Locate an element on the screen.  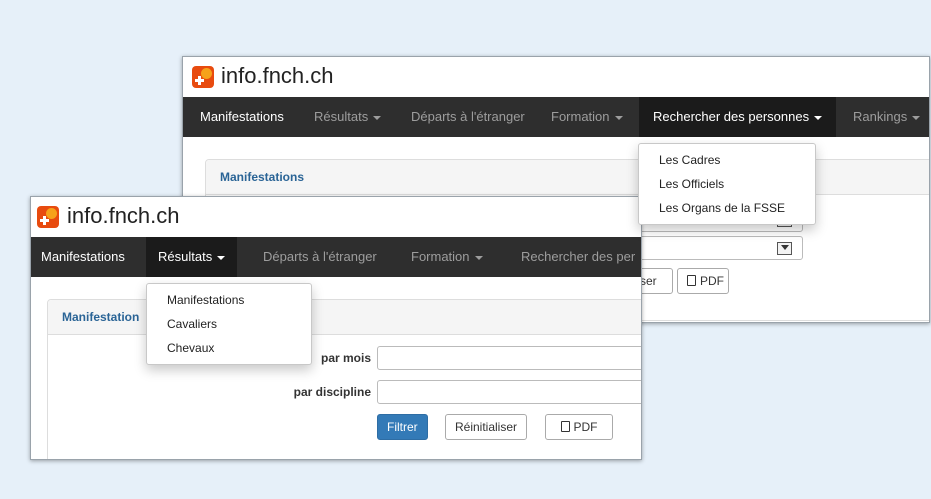
front-nav-formation: Formation is located at coordinates (447, 257).